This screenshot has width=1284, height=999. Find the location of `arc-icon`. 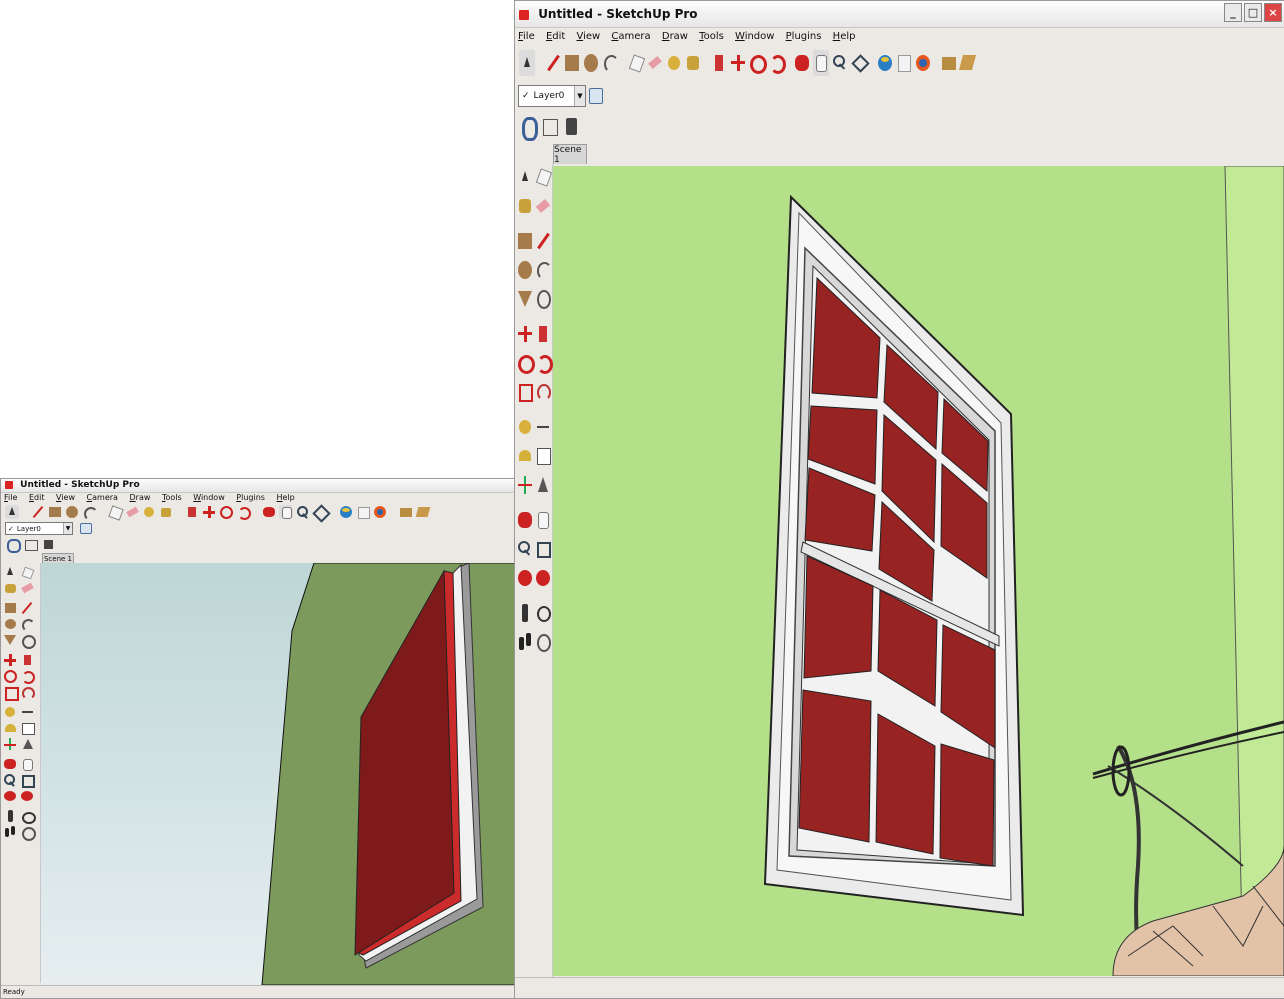

arc-icon is located at coordinates (90, 513).